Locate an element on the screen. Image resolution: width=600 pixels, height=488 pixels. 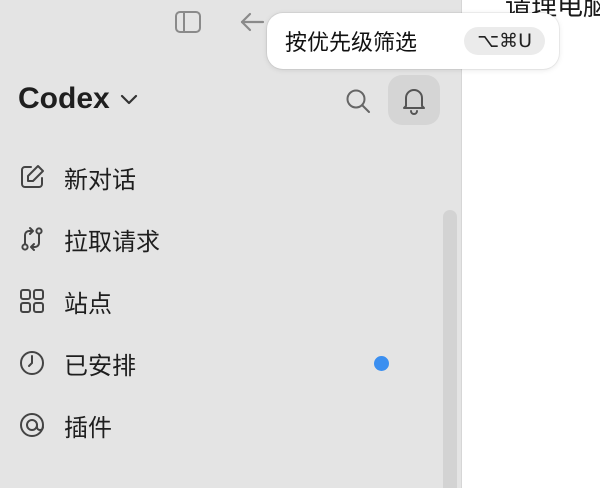
nav-label: 已安排 is located at coordinates (100, 365).